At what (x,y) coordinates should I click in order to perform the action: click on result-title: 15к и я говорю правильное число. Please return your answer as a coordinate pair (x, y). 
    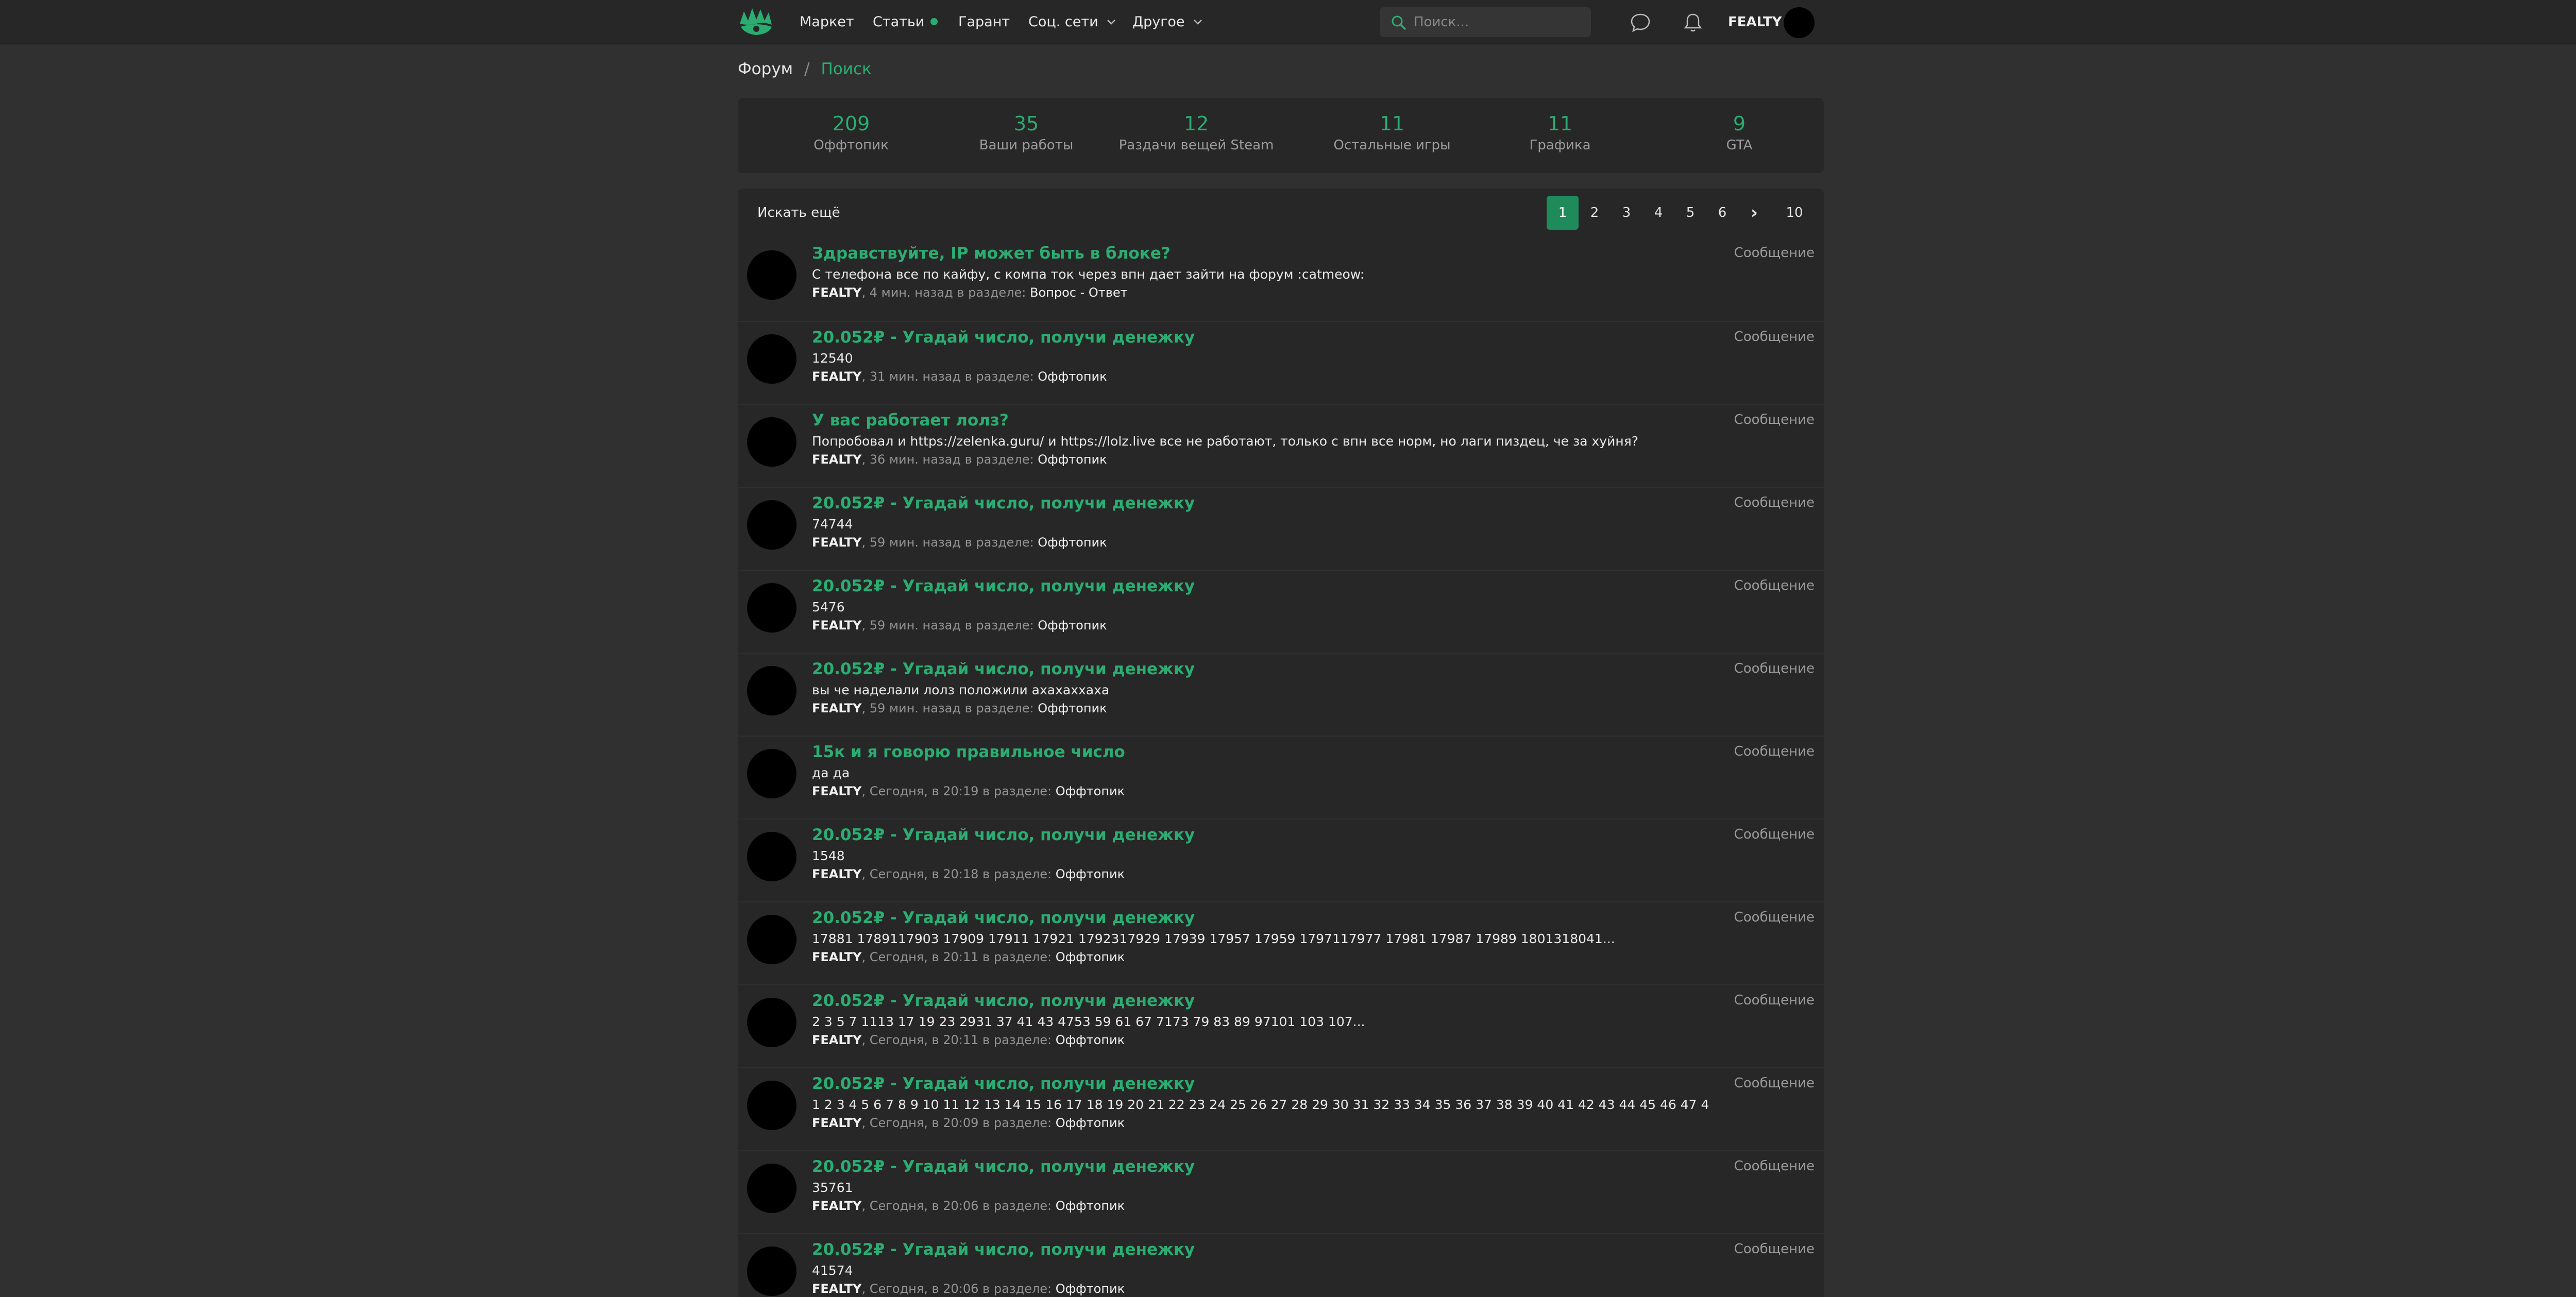
    Looking at the image, I should click on (968, 752).